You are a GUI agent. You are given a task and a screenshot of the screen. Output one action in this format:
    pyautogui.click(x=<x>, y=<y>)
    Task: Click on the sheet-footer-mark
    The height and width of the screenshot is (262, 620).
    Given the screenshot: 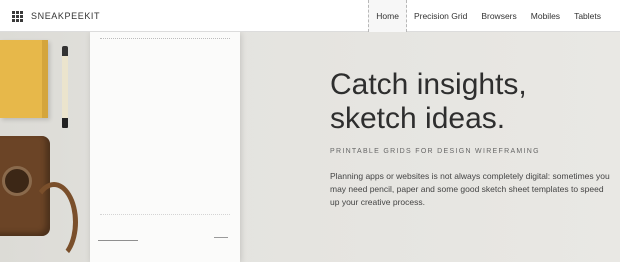 What is the action you would take?
    pyautogui.click(x=221, y=239)
    